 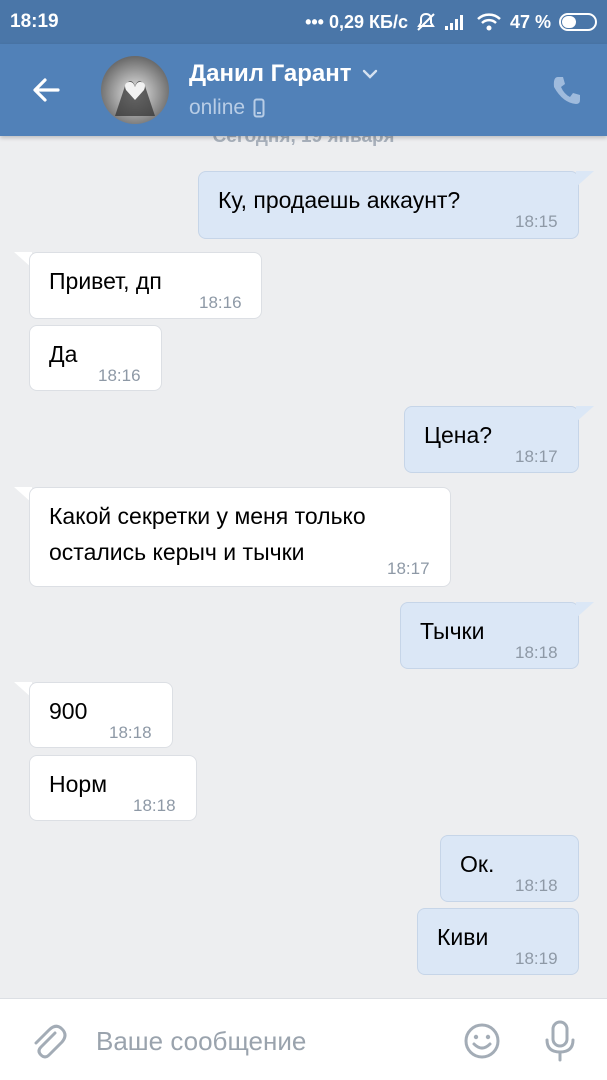 I want to click on call-button, so click(x=567, y=90).